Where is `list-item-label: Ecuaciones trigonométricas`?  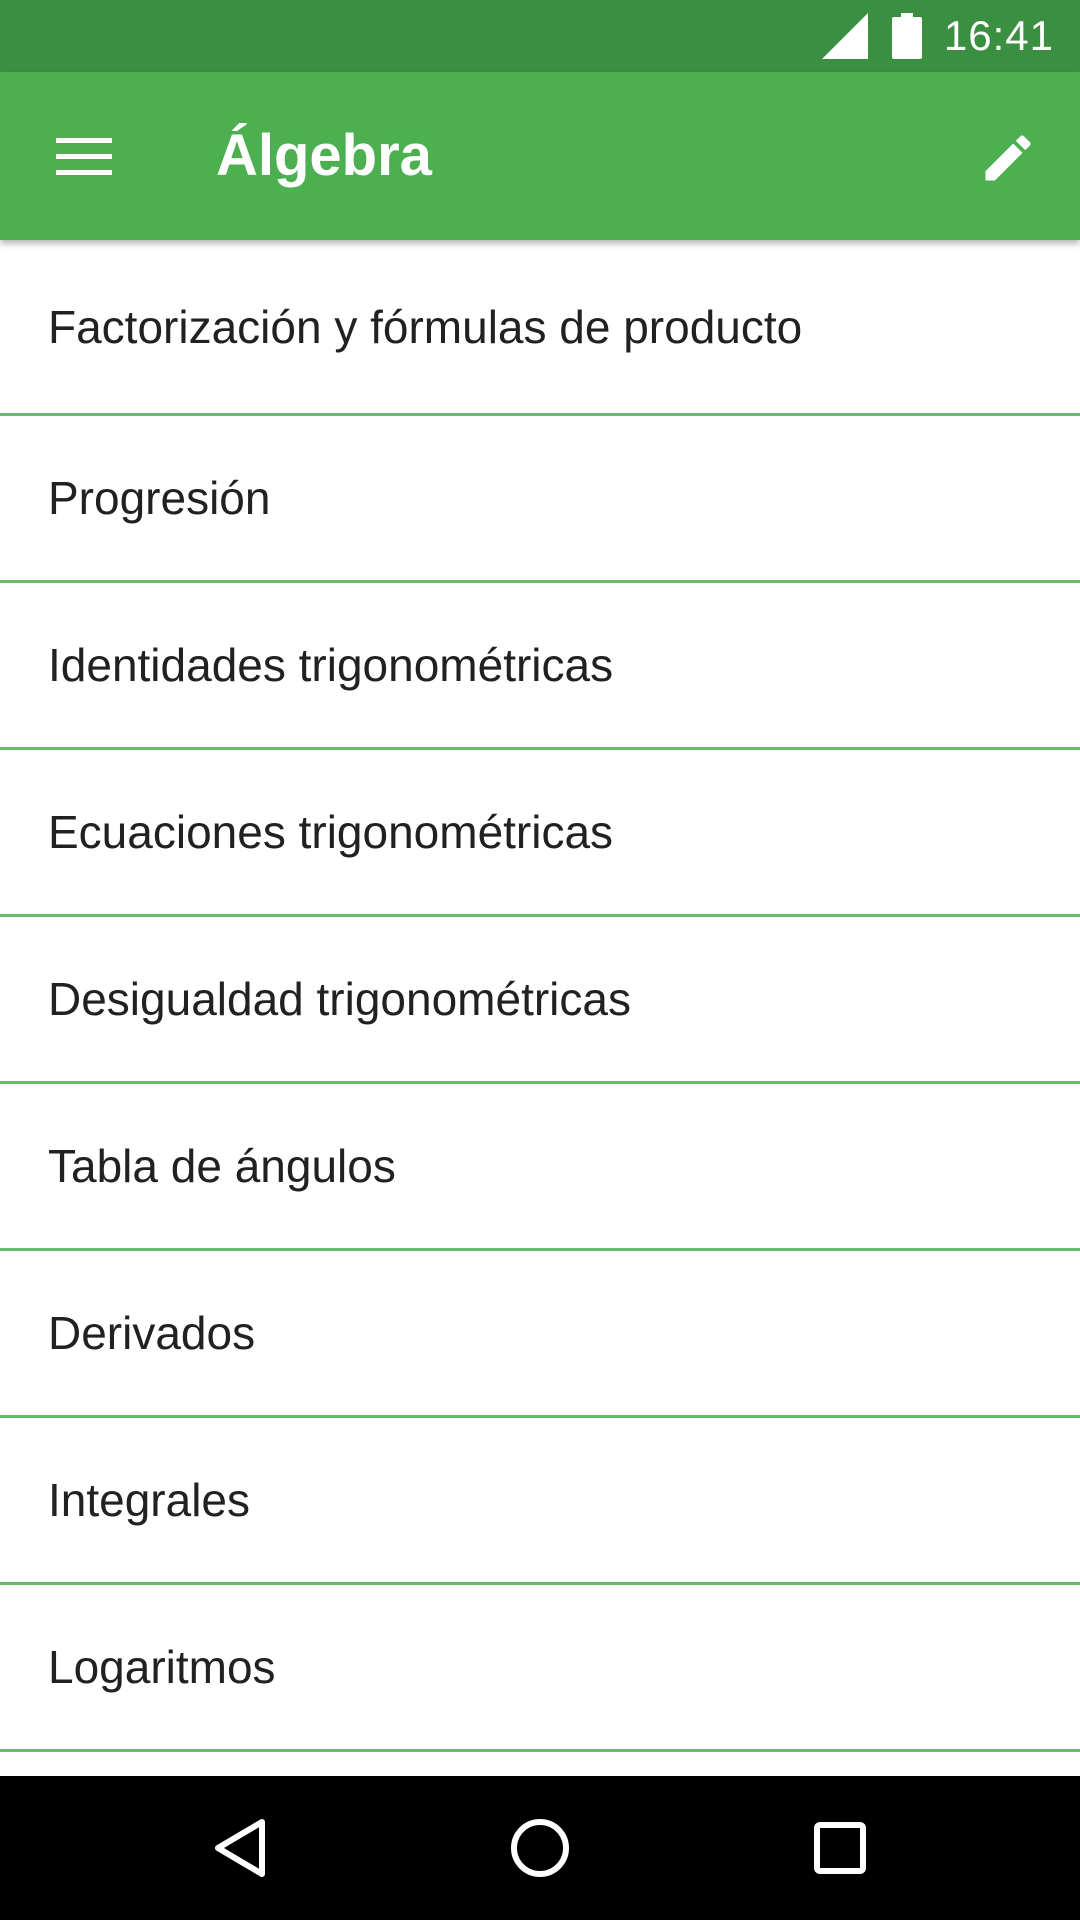
list-item-label: Ecuaciones trigonométricas is located at coordinates (331, 832).